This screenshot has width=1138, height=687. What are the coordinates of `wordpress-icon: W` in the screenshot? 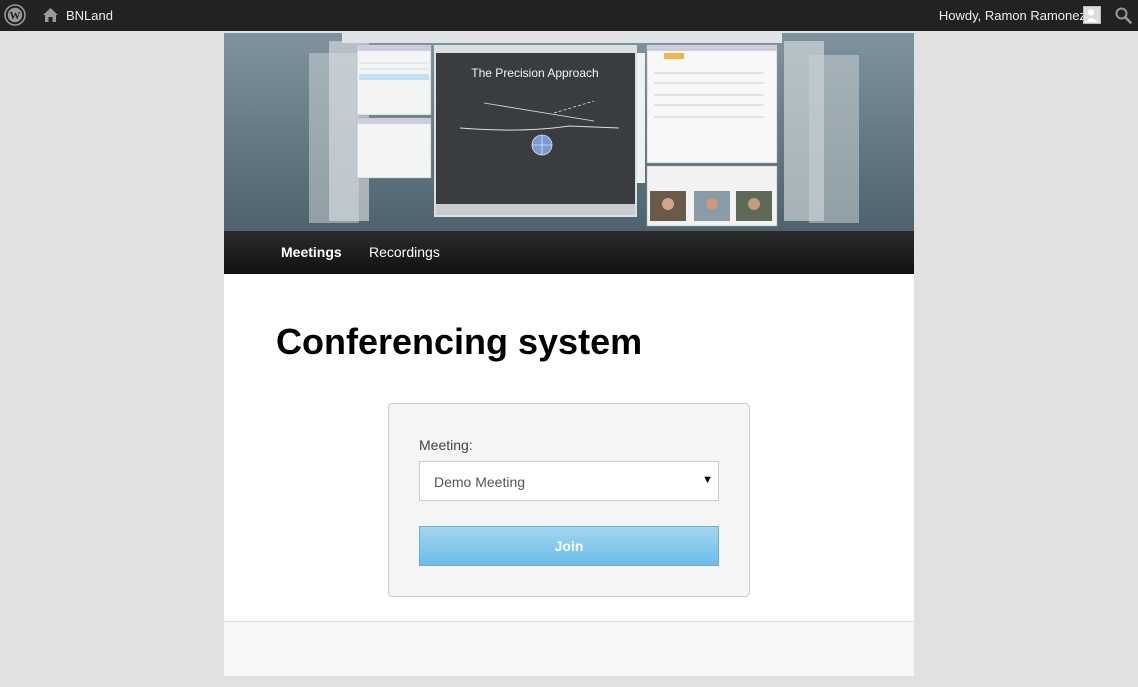 It's located at (15, 15).